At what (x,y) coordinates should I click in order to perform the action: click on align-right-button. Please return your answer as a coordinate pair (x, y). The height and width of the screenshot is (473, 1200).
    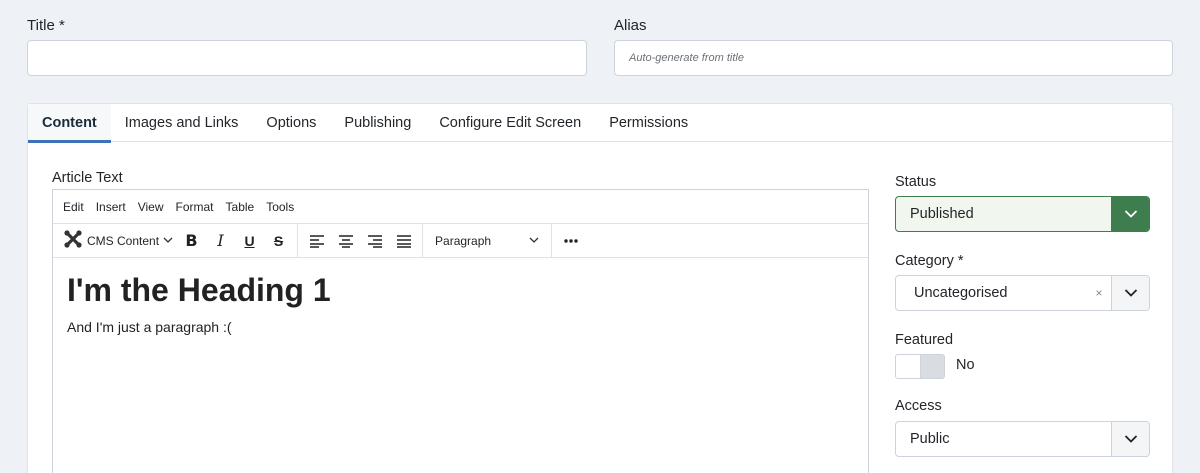
    Looking at the image, I should click on (374, 241).